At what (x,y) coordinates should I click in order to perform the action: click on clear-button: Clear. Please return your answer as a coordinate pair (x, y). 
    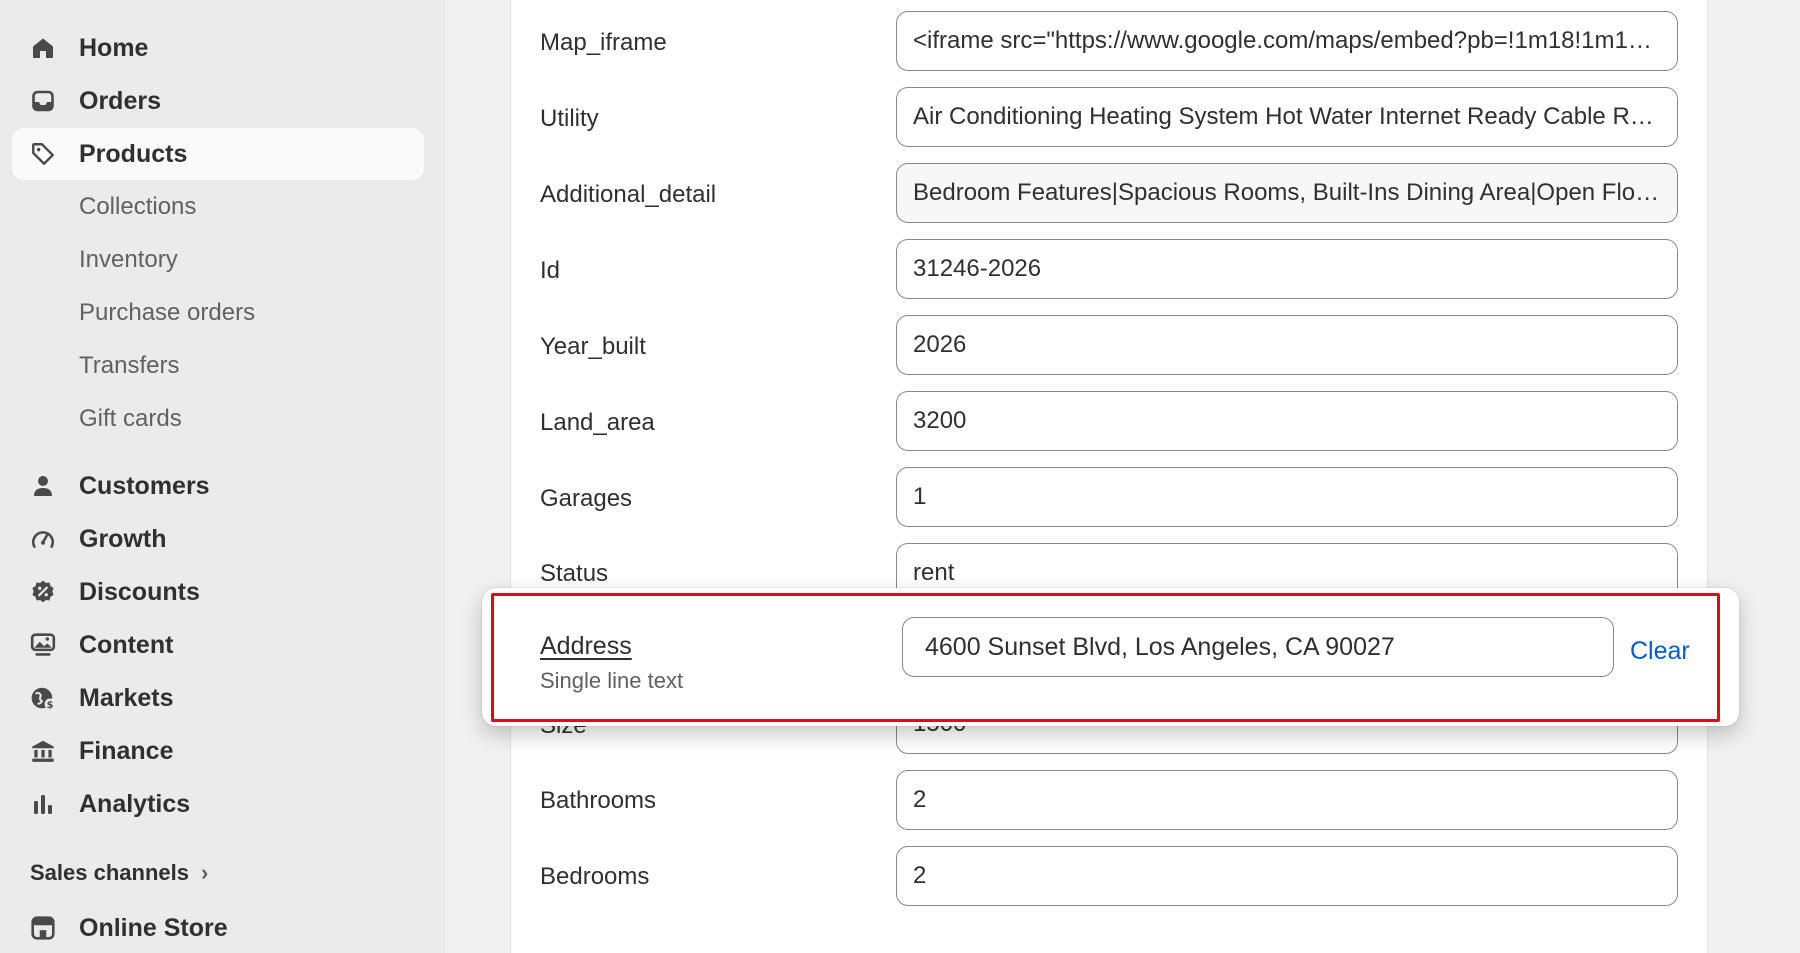
    Looking at the image, I should click on (1660, 651).